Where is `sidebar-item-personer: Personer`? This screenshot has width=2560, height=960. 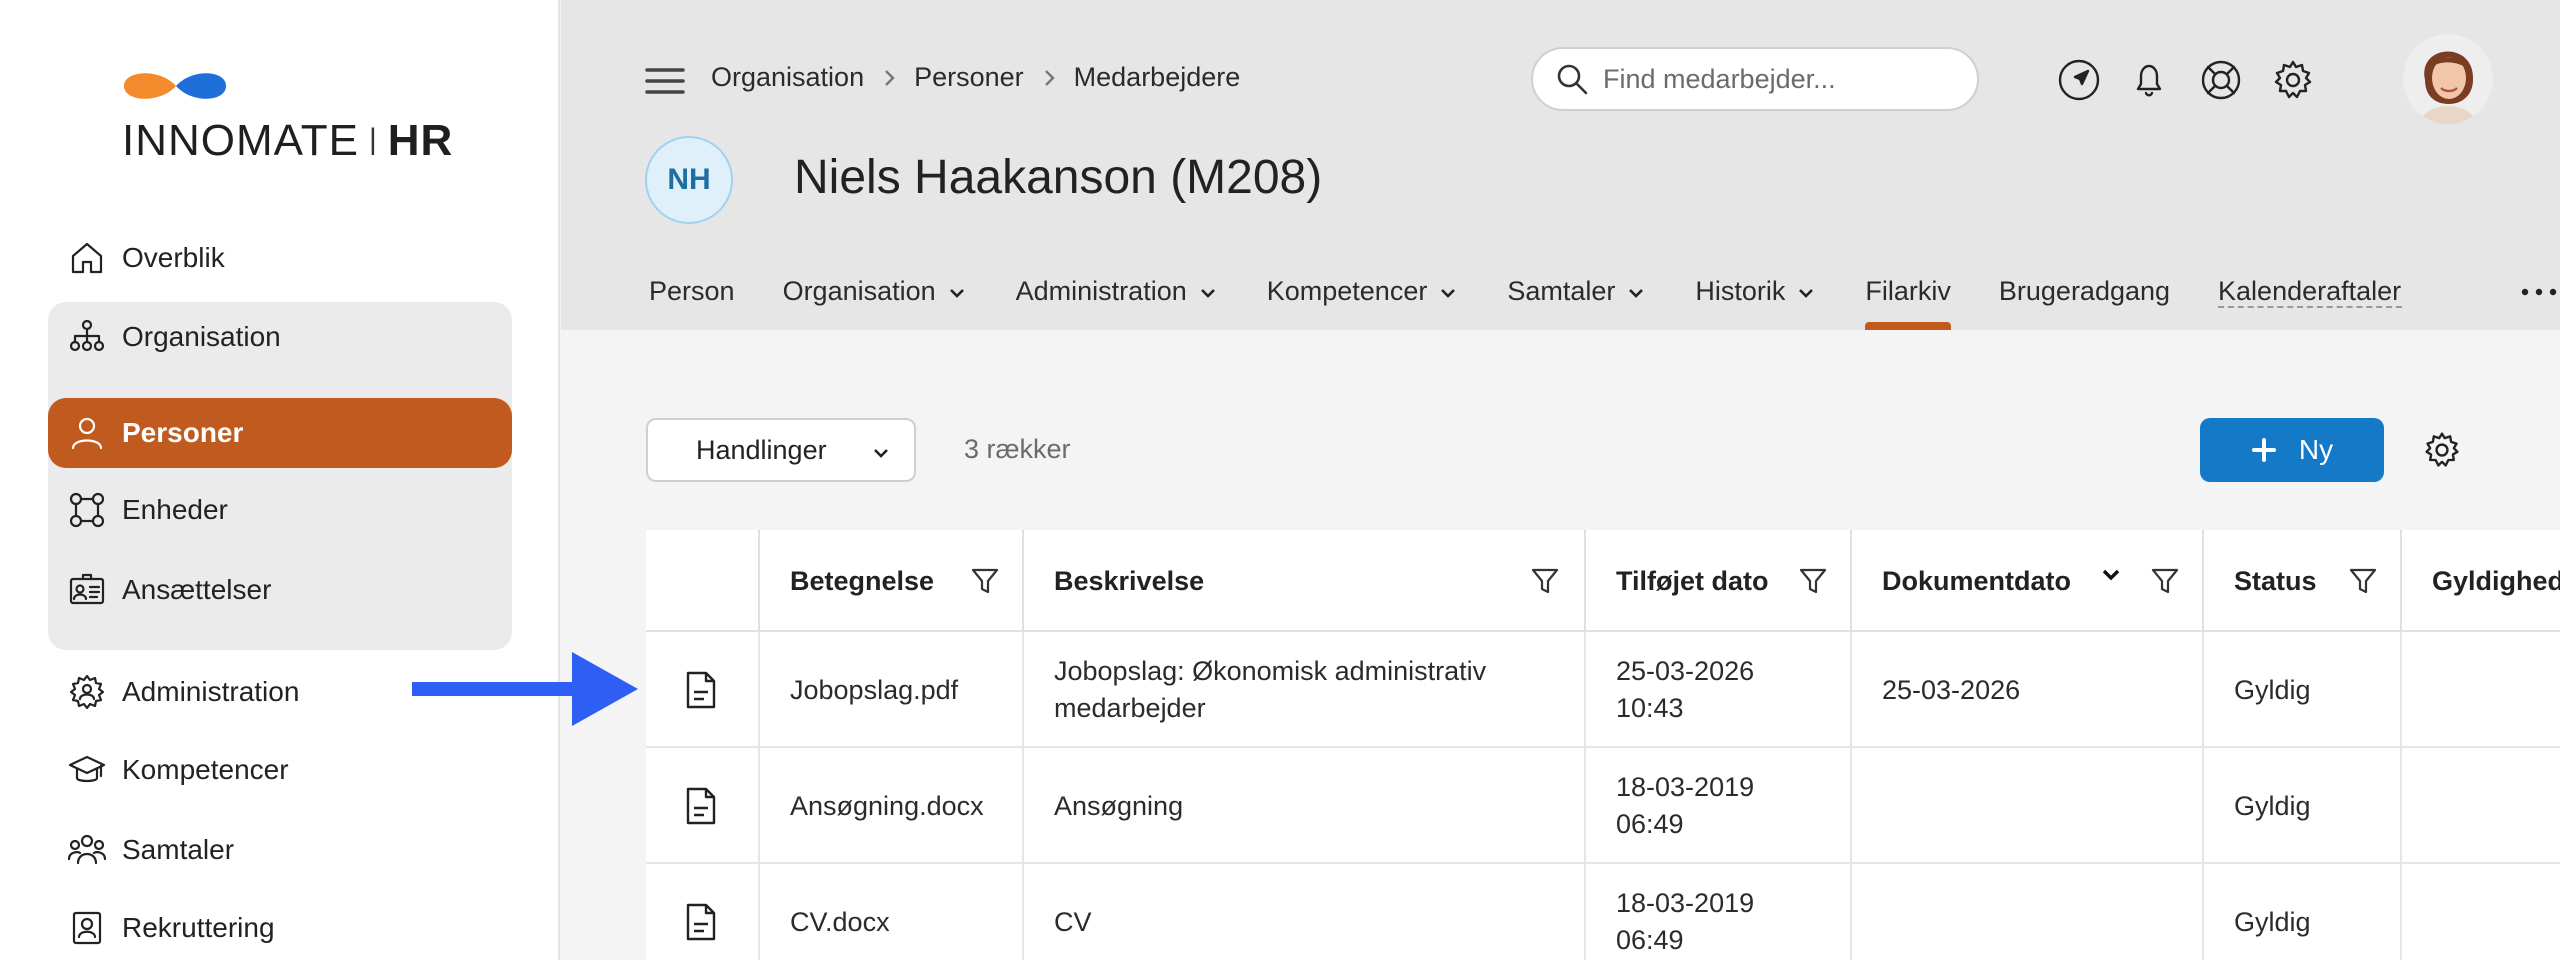
sidebar-item-personer: Personer is located at coordinates (280, 433).